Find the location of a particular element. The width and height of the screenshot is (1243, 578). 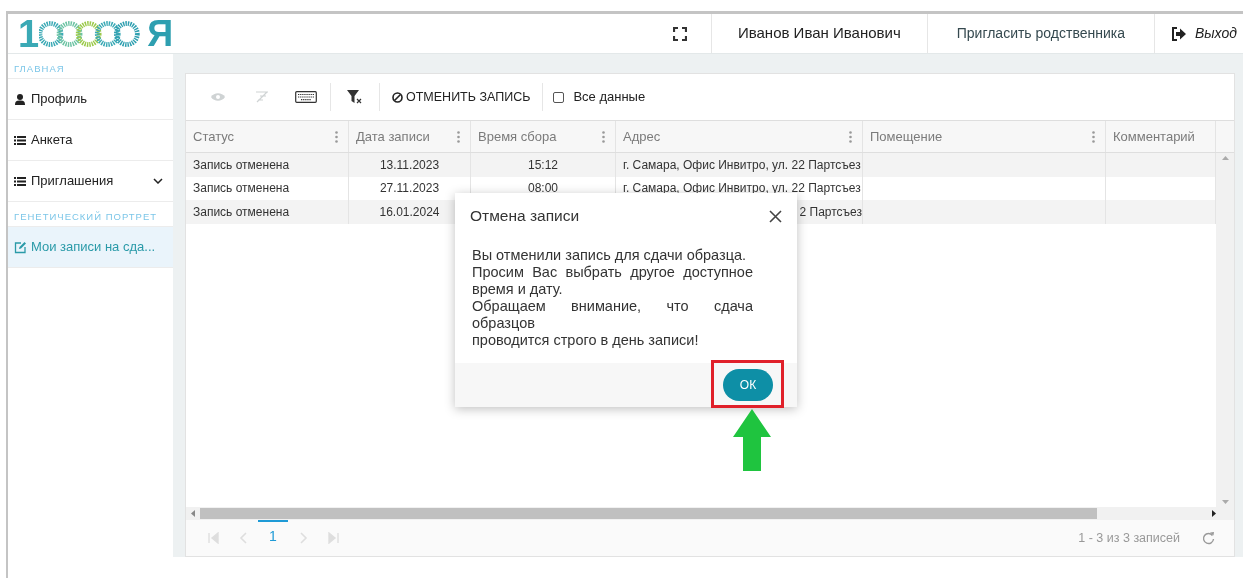

edit-icon is located at coordinates (20, 247).